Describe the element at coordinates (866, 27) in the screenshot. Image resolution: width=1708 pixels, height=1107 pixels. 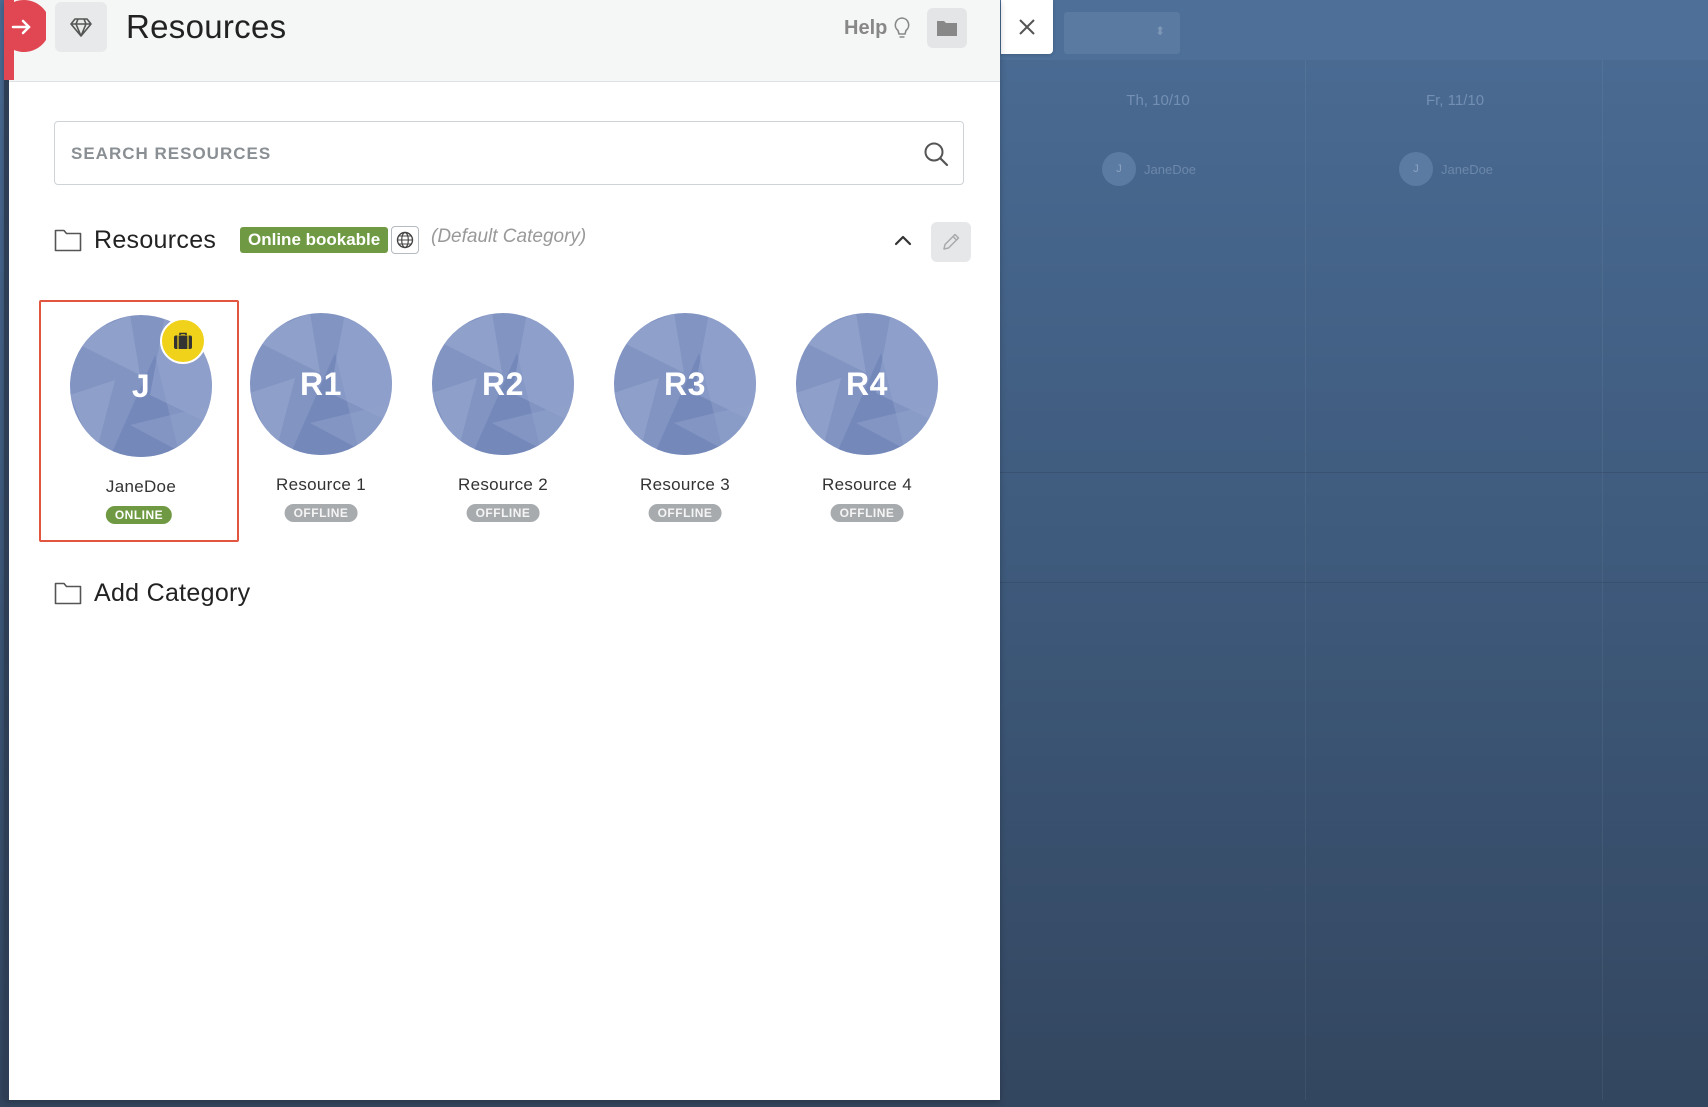
I see `help-label: Help` at that location.